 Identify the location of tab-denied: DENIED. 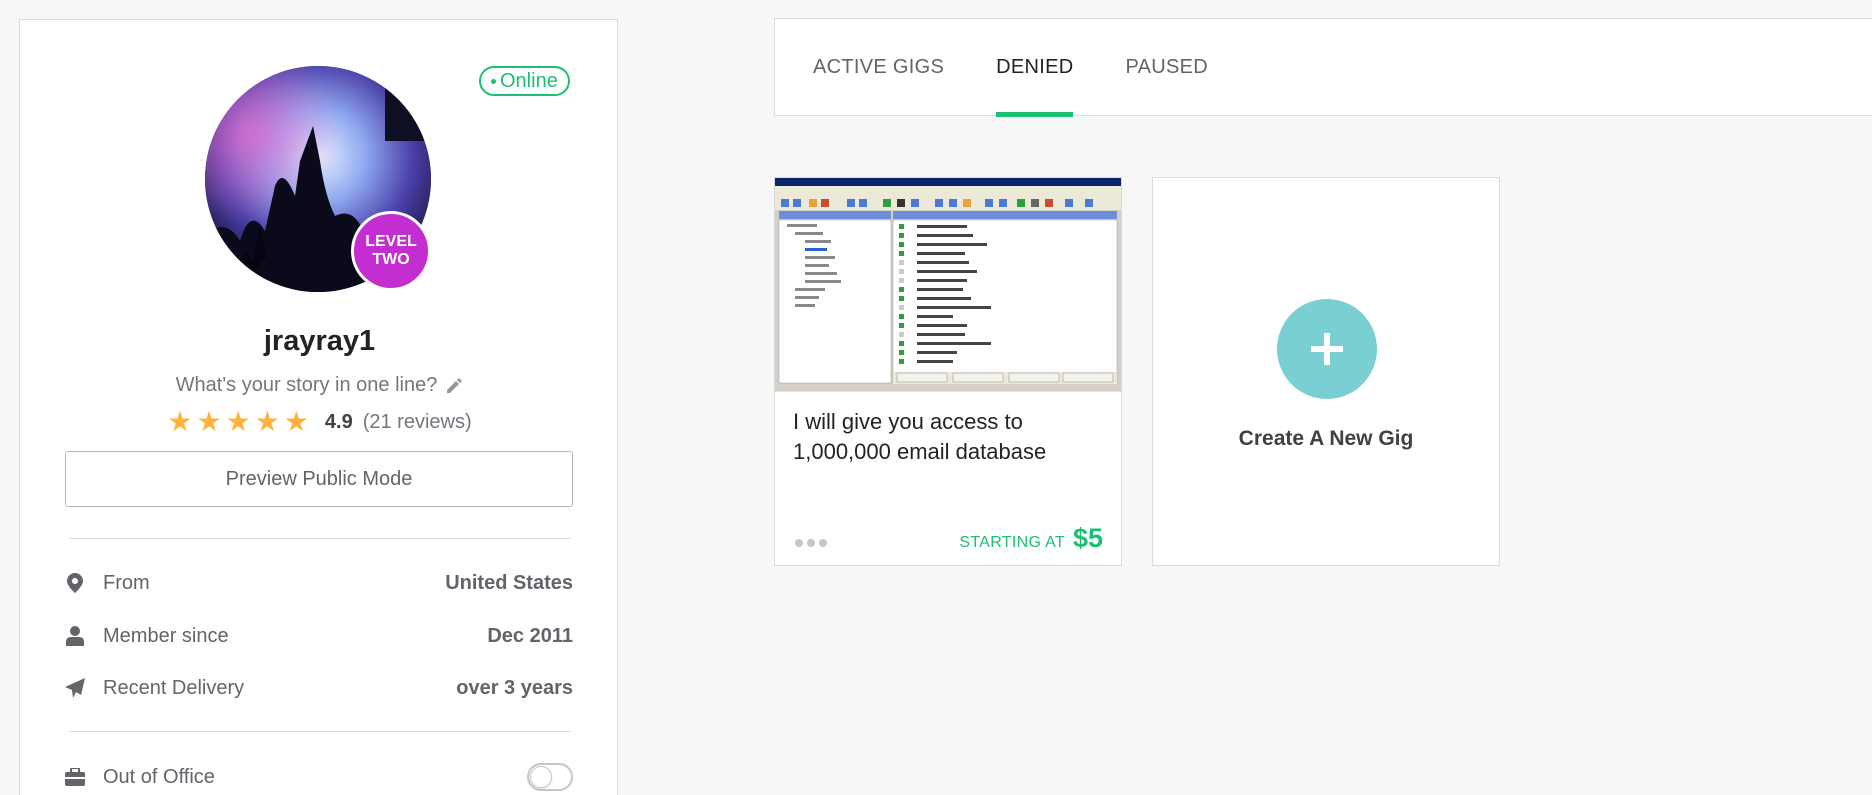
(1035, 67).